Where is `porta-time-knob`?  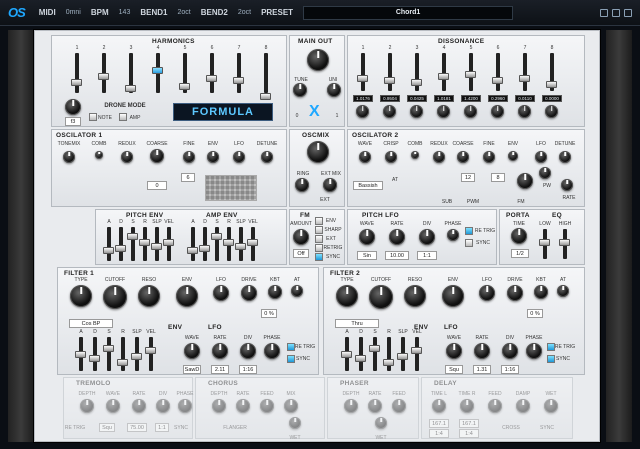 porta-time-knob is located at coordinates (519, 236).